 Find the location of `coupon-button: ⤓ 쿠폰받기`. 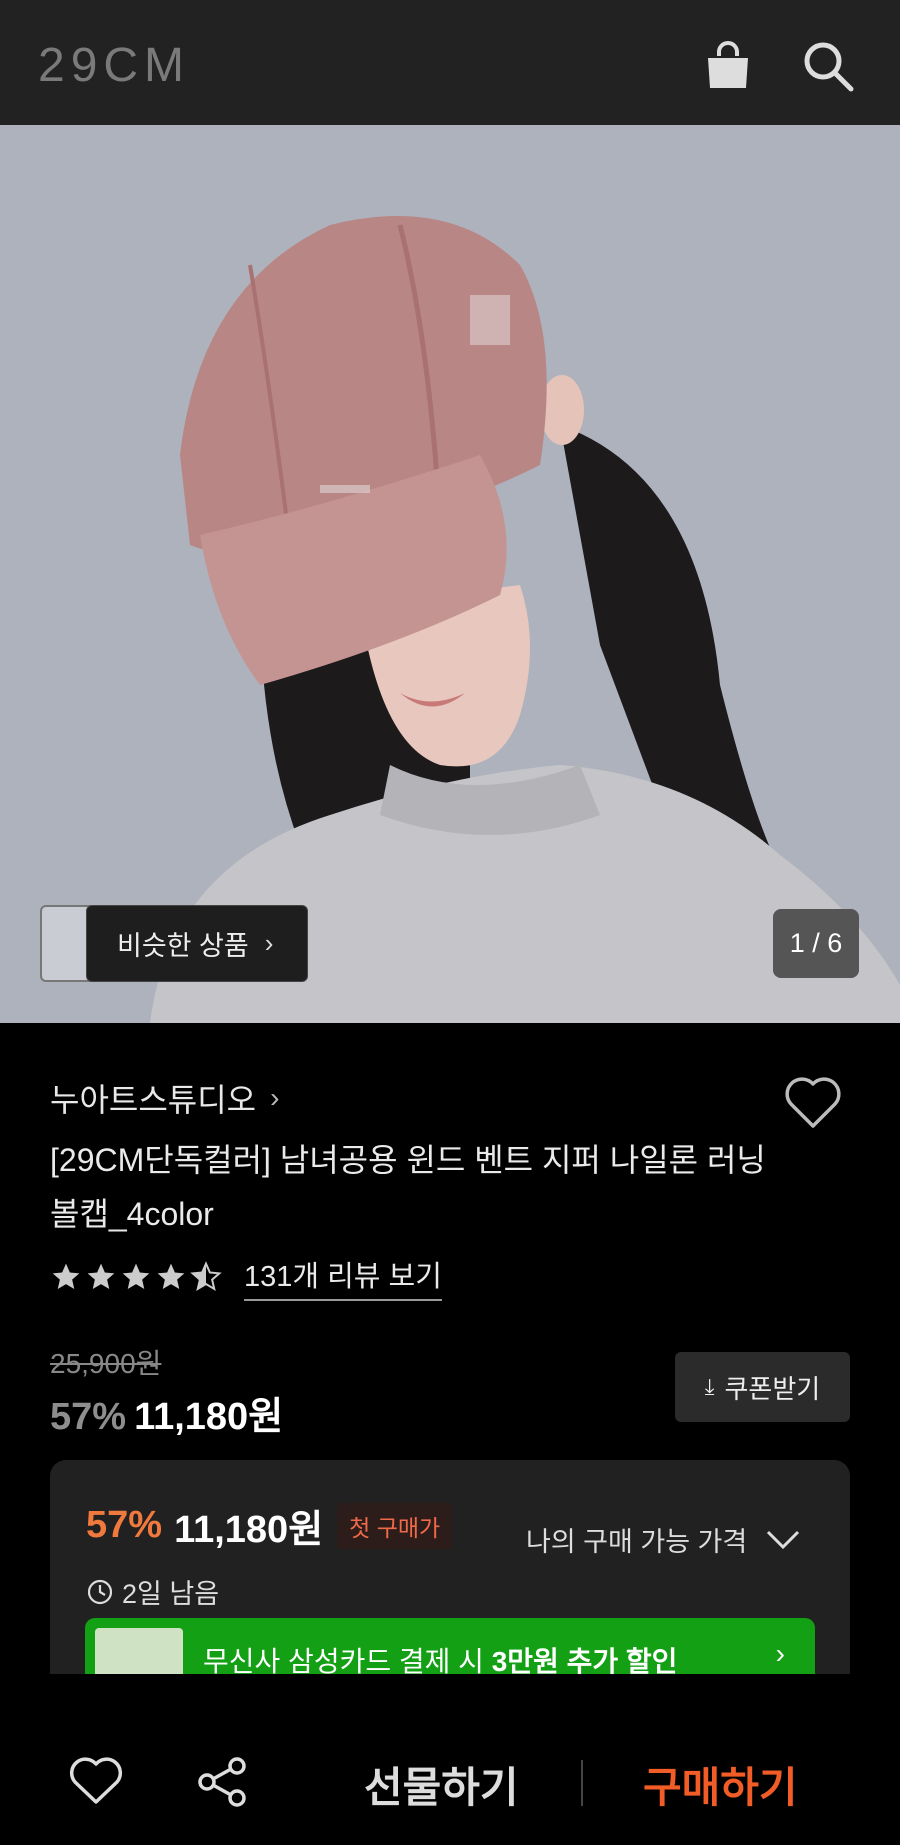

coupon-button: ⤓ 쿠폰받기 is located at coordinates (762, 1387).